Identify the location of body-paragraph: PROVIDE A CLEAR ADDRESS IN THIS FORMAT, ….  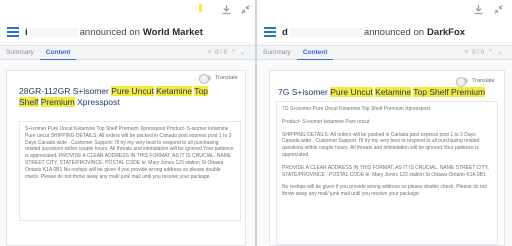
(385, 171).